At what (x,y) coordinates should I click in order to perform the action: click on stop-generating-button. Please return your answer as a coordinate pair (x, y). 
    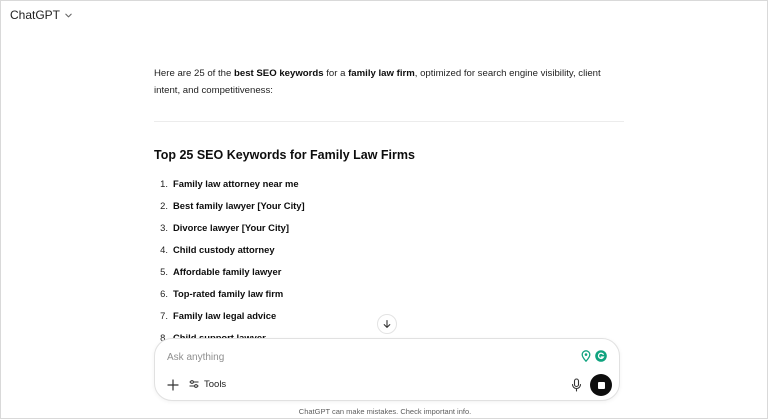
    Looking at the image, I should click on (601, 385).